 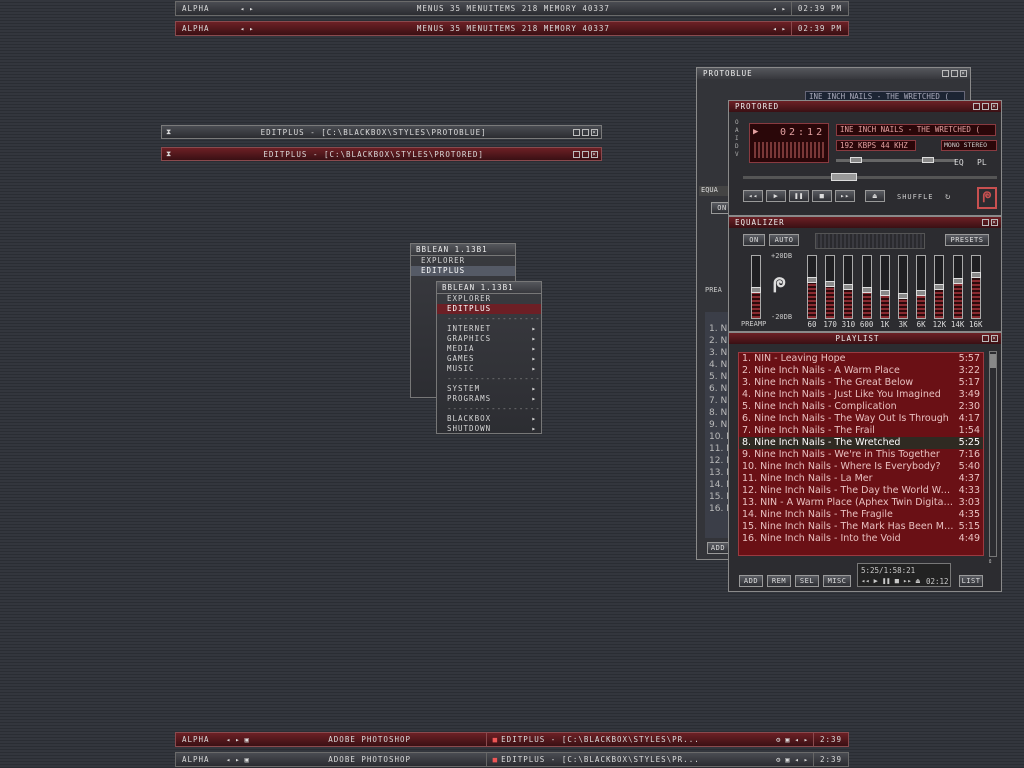 What do you see at coordinates (861, 431) in the screenshot?
I see `playlist-row: 7. Nine Inch Nails - The Frail 1:54` at bounding box center [861, 431].